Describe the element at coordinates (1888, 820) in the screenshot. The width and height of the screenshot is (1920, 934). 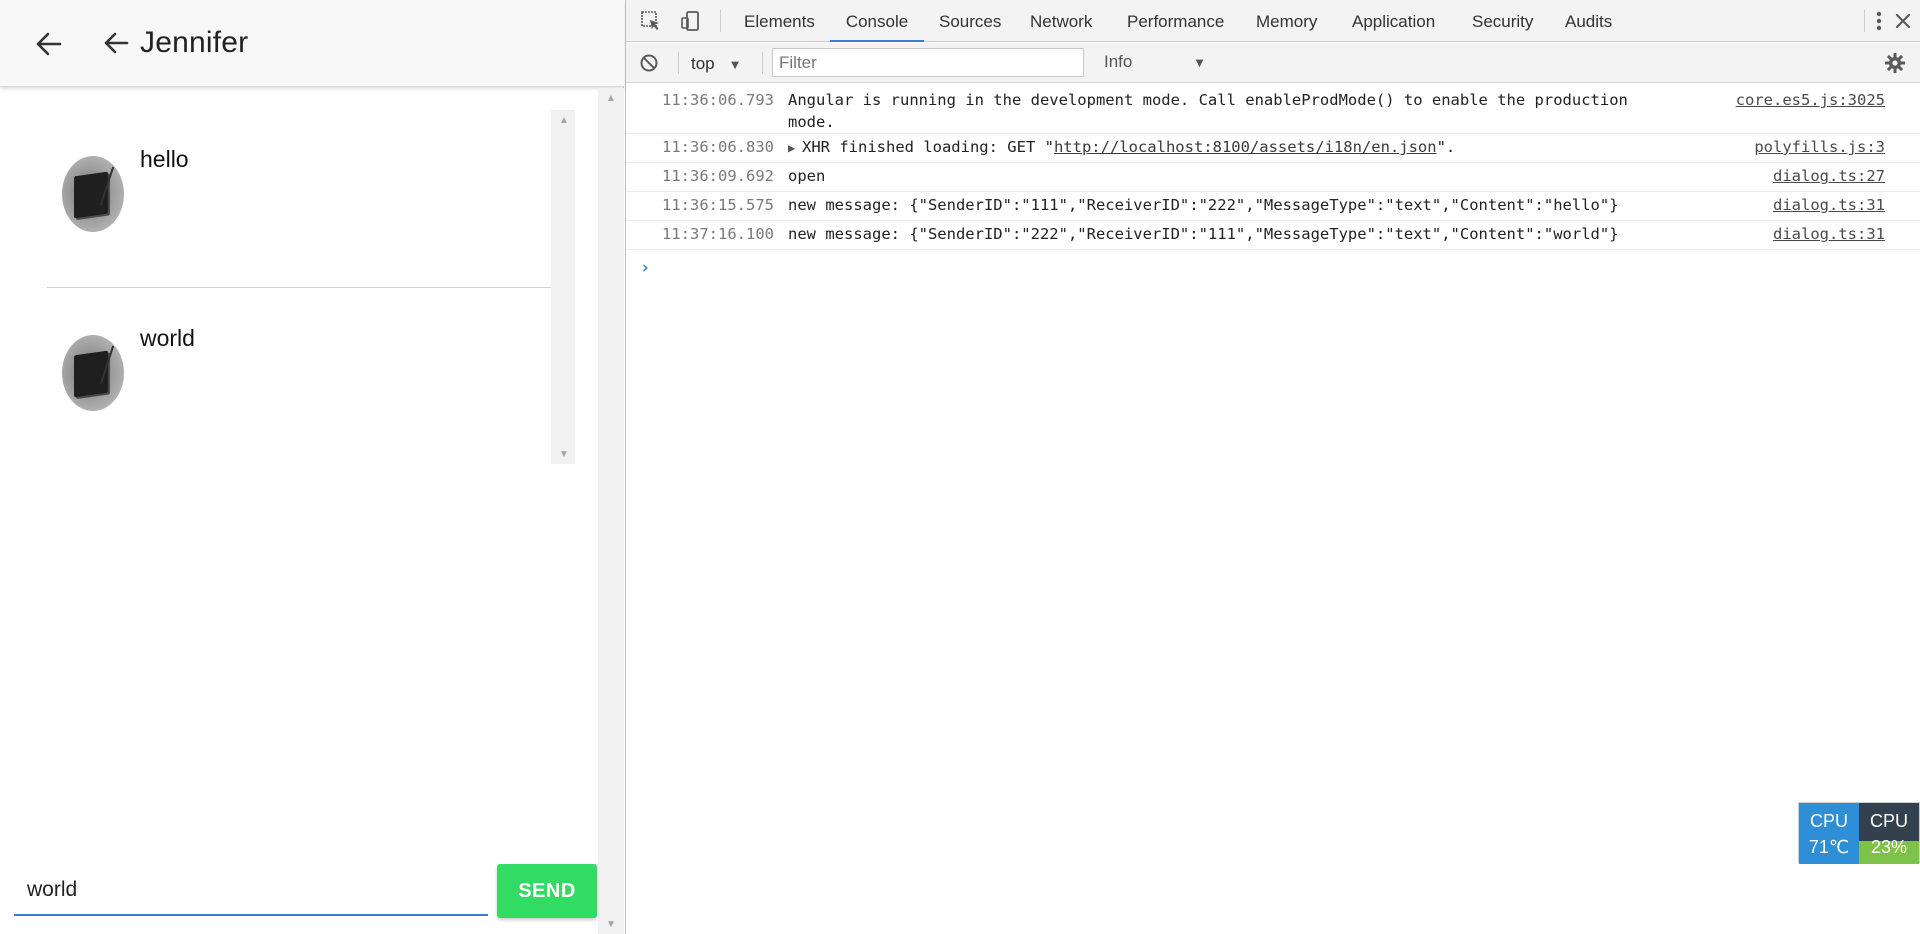
I see `cpu-load-label: CPU` at that location.